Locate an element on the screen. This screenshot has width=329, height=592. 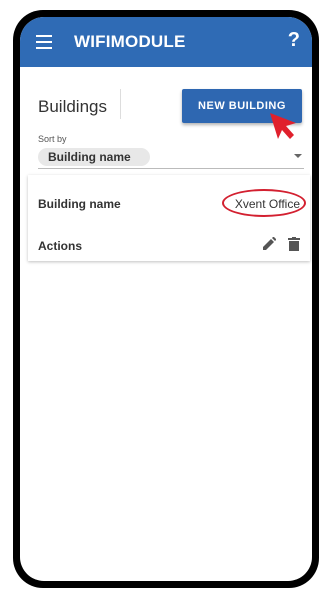
menu-icon is located at coordinates (44, 42).